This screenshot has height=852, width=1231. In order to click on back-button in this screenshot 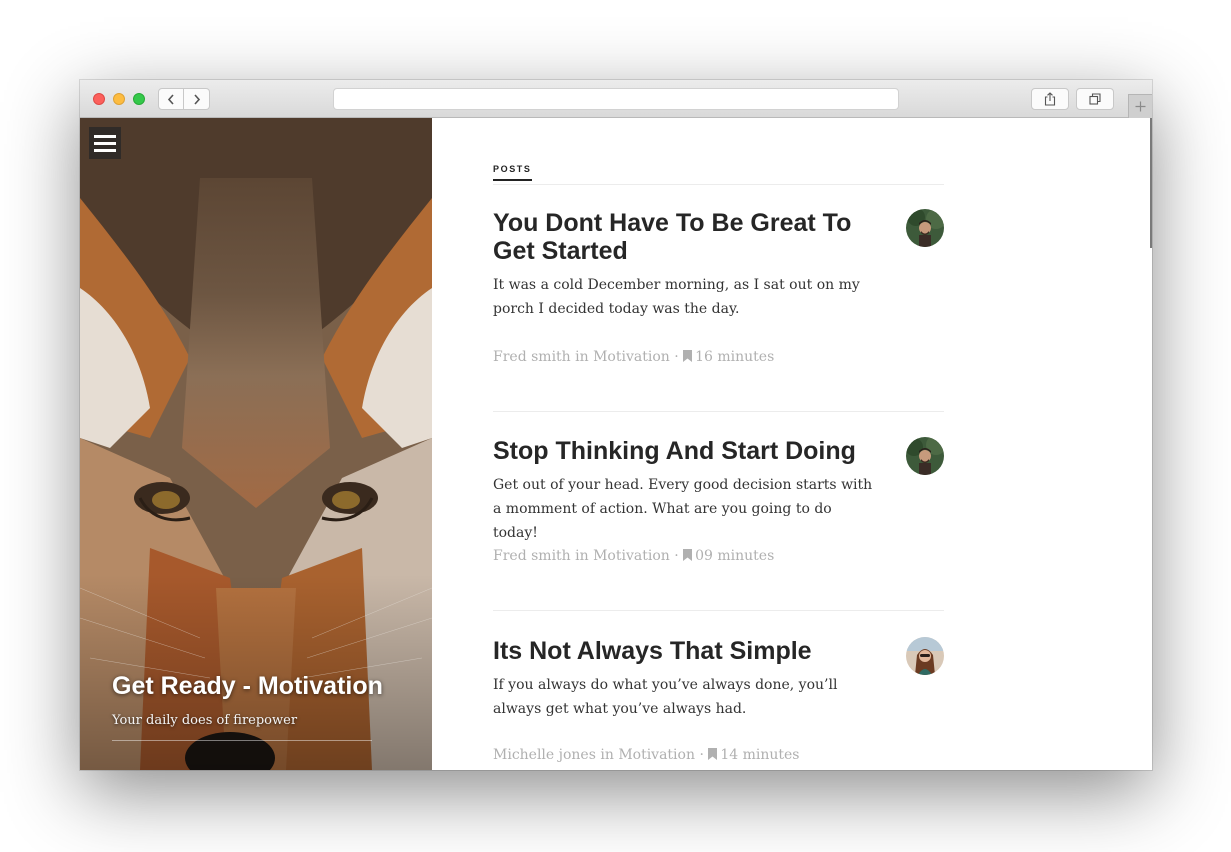, I will do `click(171, 99)`.